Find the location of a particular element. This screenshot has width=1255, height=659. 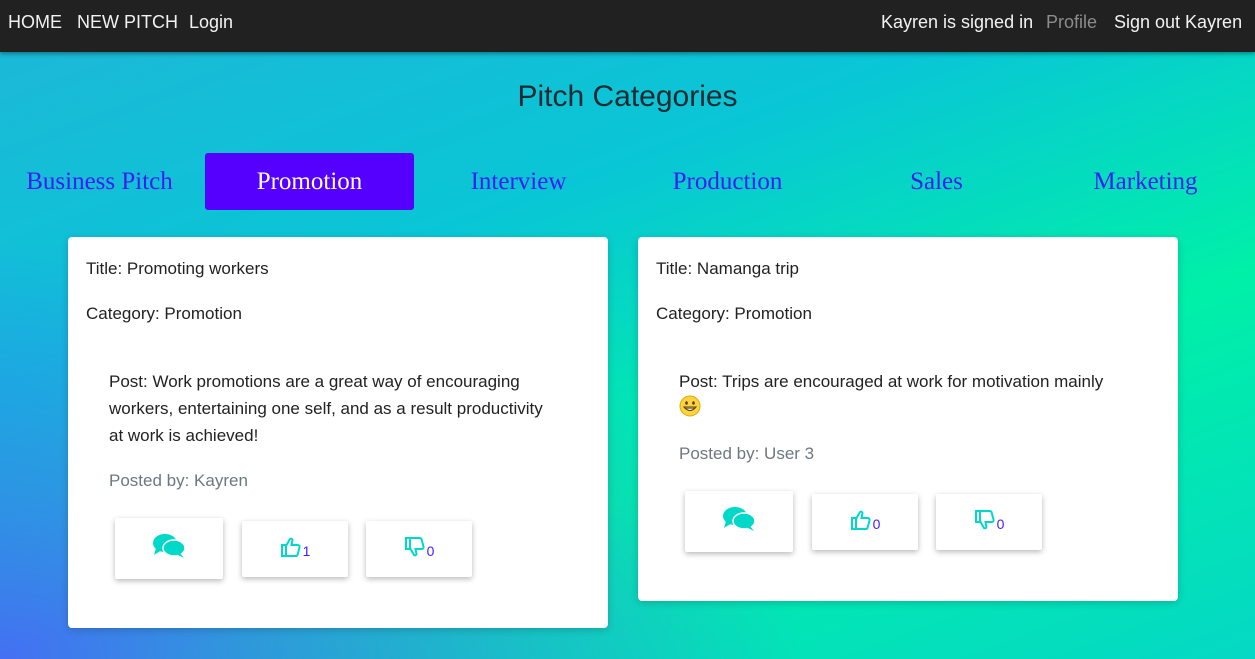

pitch-title: Title: Namanga trip is located at coordinates (727, 268).